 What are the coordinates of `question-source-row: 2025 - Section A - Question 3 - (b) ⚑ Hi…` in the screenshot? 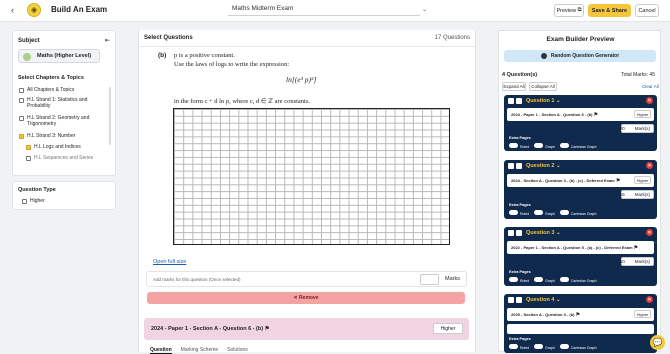 It's located at (580, 314).